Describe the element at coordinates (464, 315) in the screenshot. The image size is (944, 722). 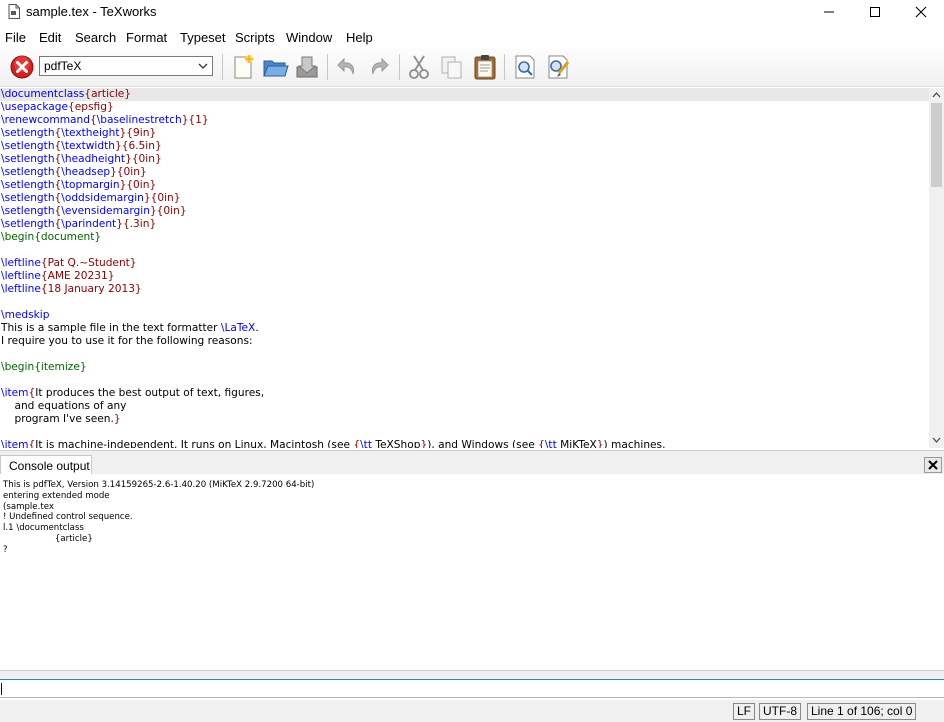
I see `editor-line: \medskip` at that location.